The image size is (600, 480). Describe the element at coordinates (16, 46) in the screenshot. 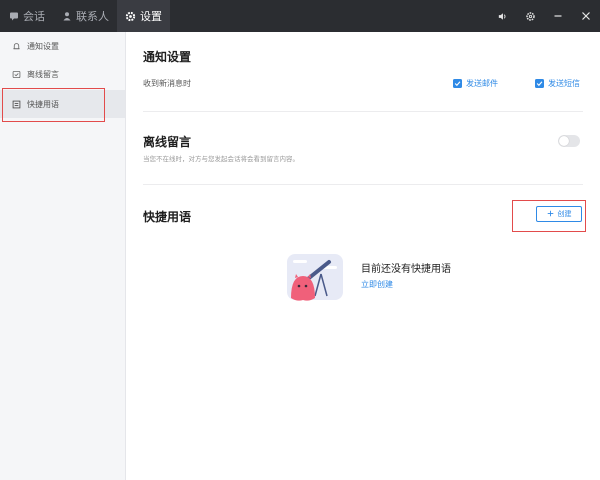

I see `bell-icon` at that location.